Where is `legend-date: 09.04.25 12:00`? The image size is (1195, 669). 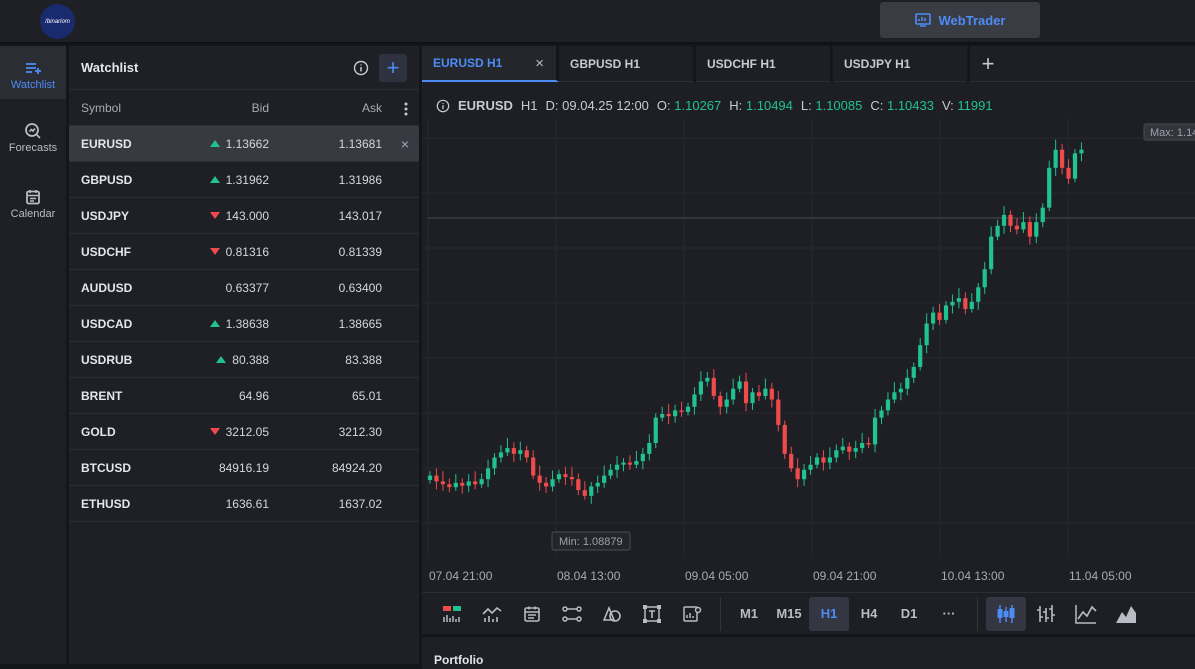
legend-date: 09.04.25 12:00 is located at coordinates (605, 105).